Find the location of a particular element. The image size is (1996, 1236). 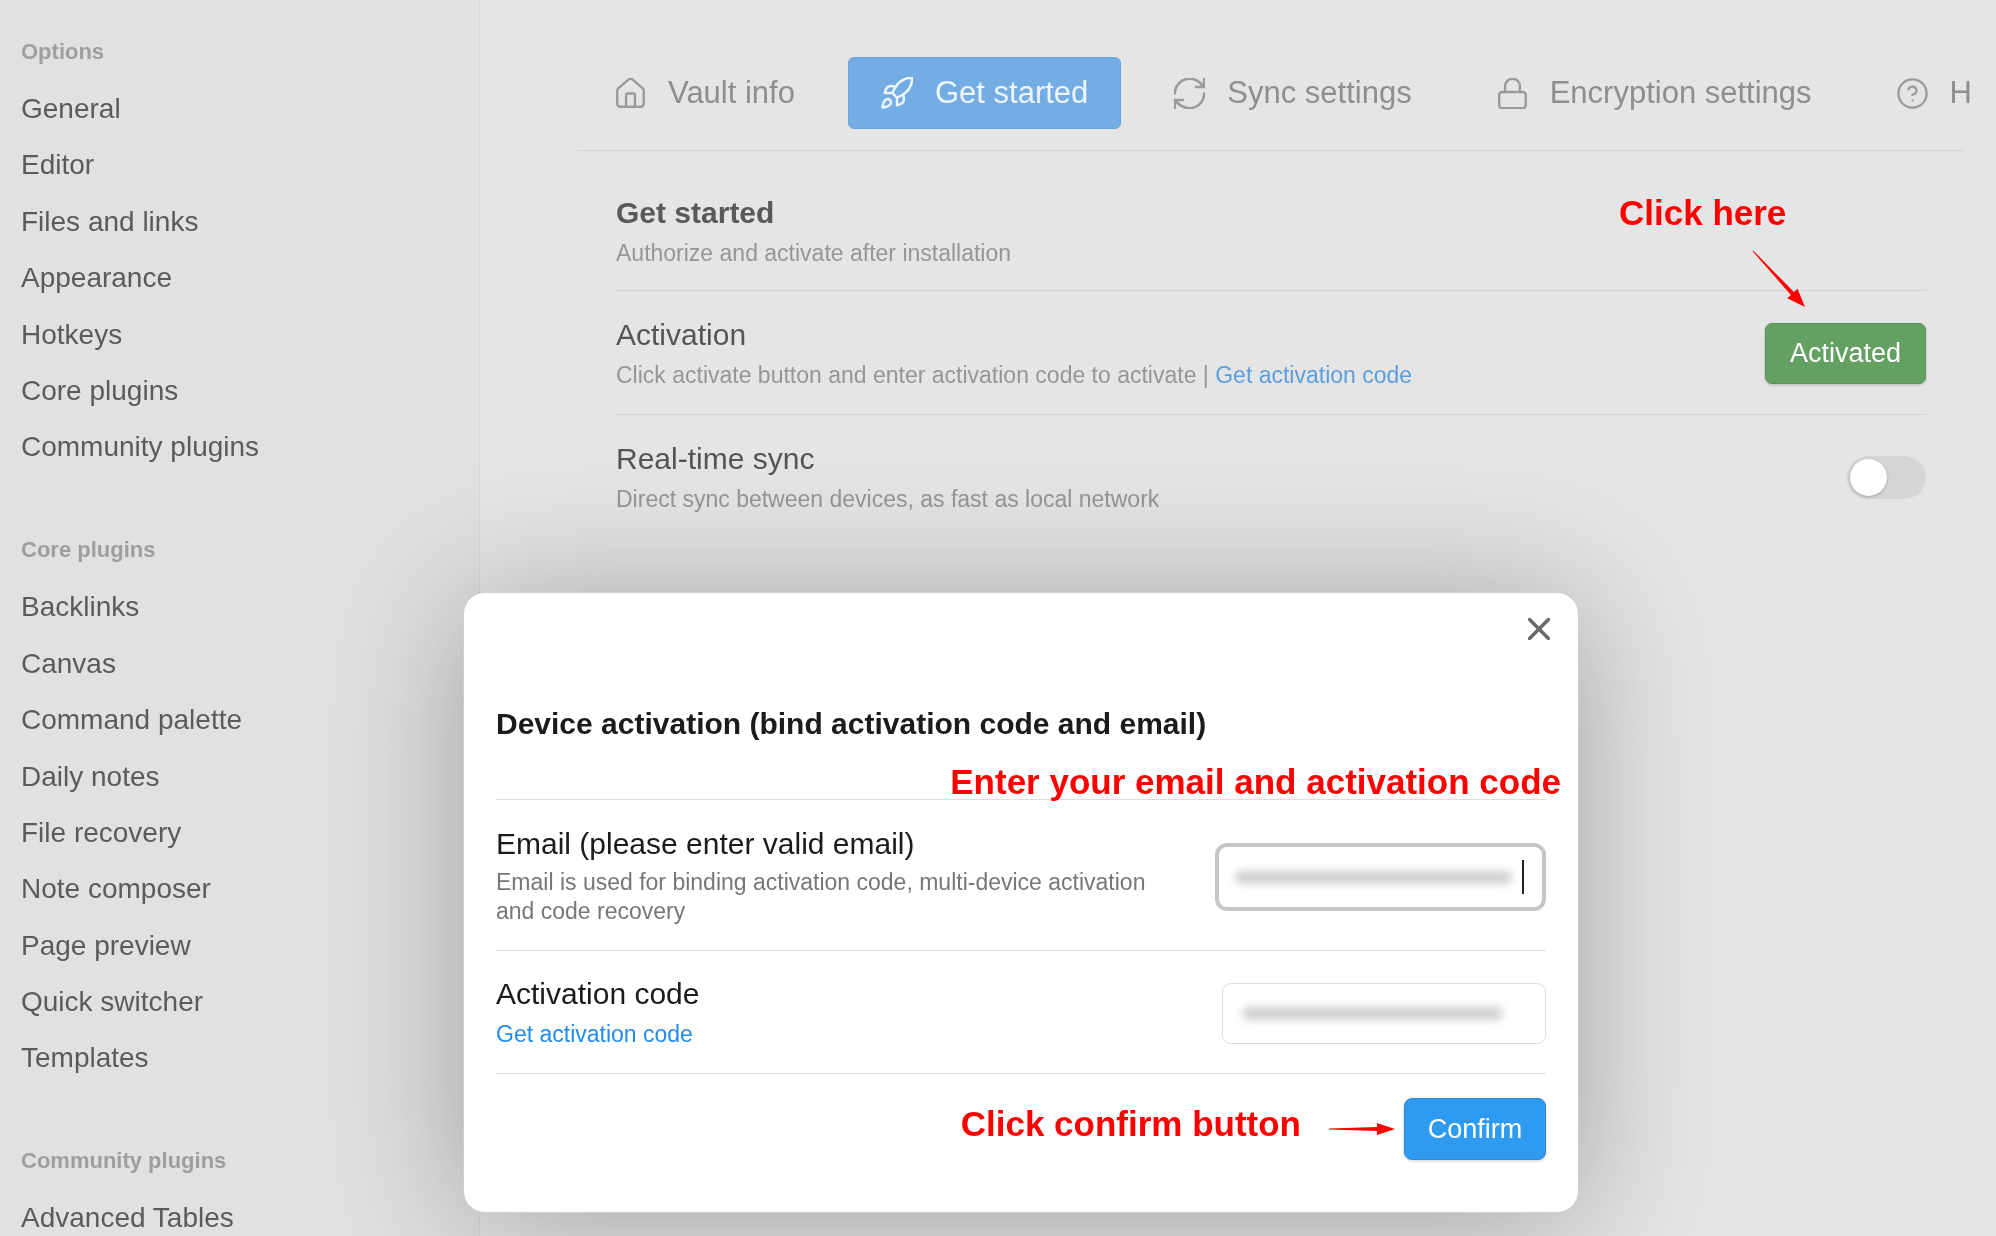

close-button is located at coordinates (1539, 629).